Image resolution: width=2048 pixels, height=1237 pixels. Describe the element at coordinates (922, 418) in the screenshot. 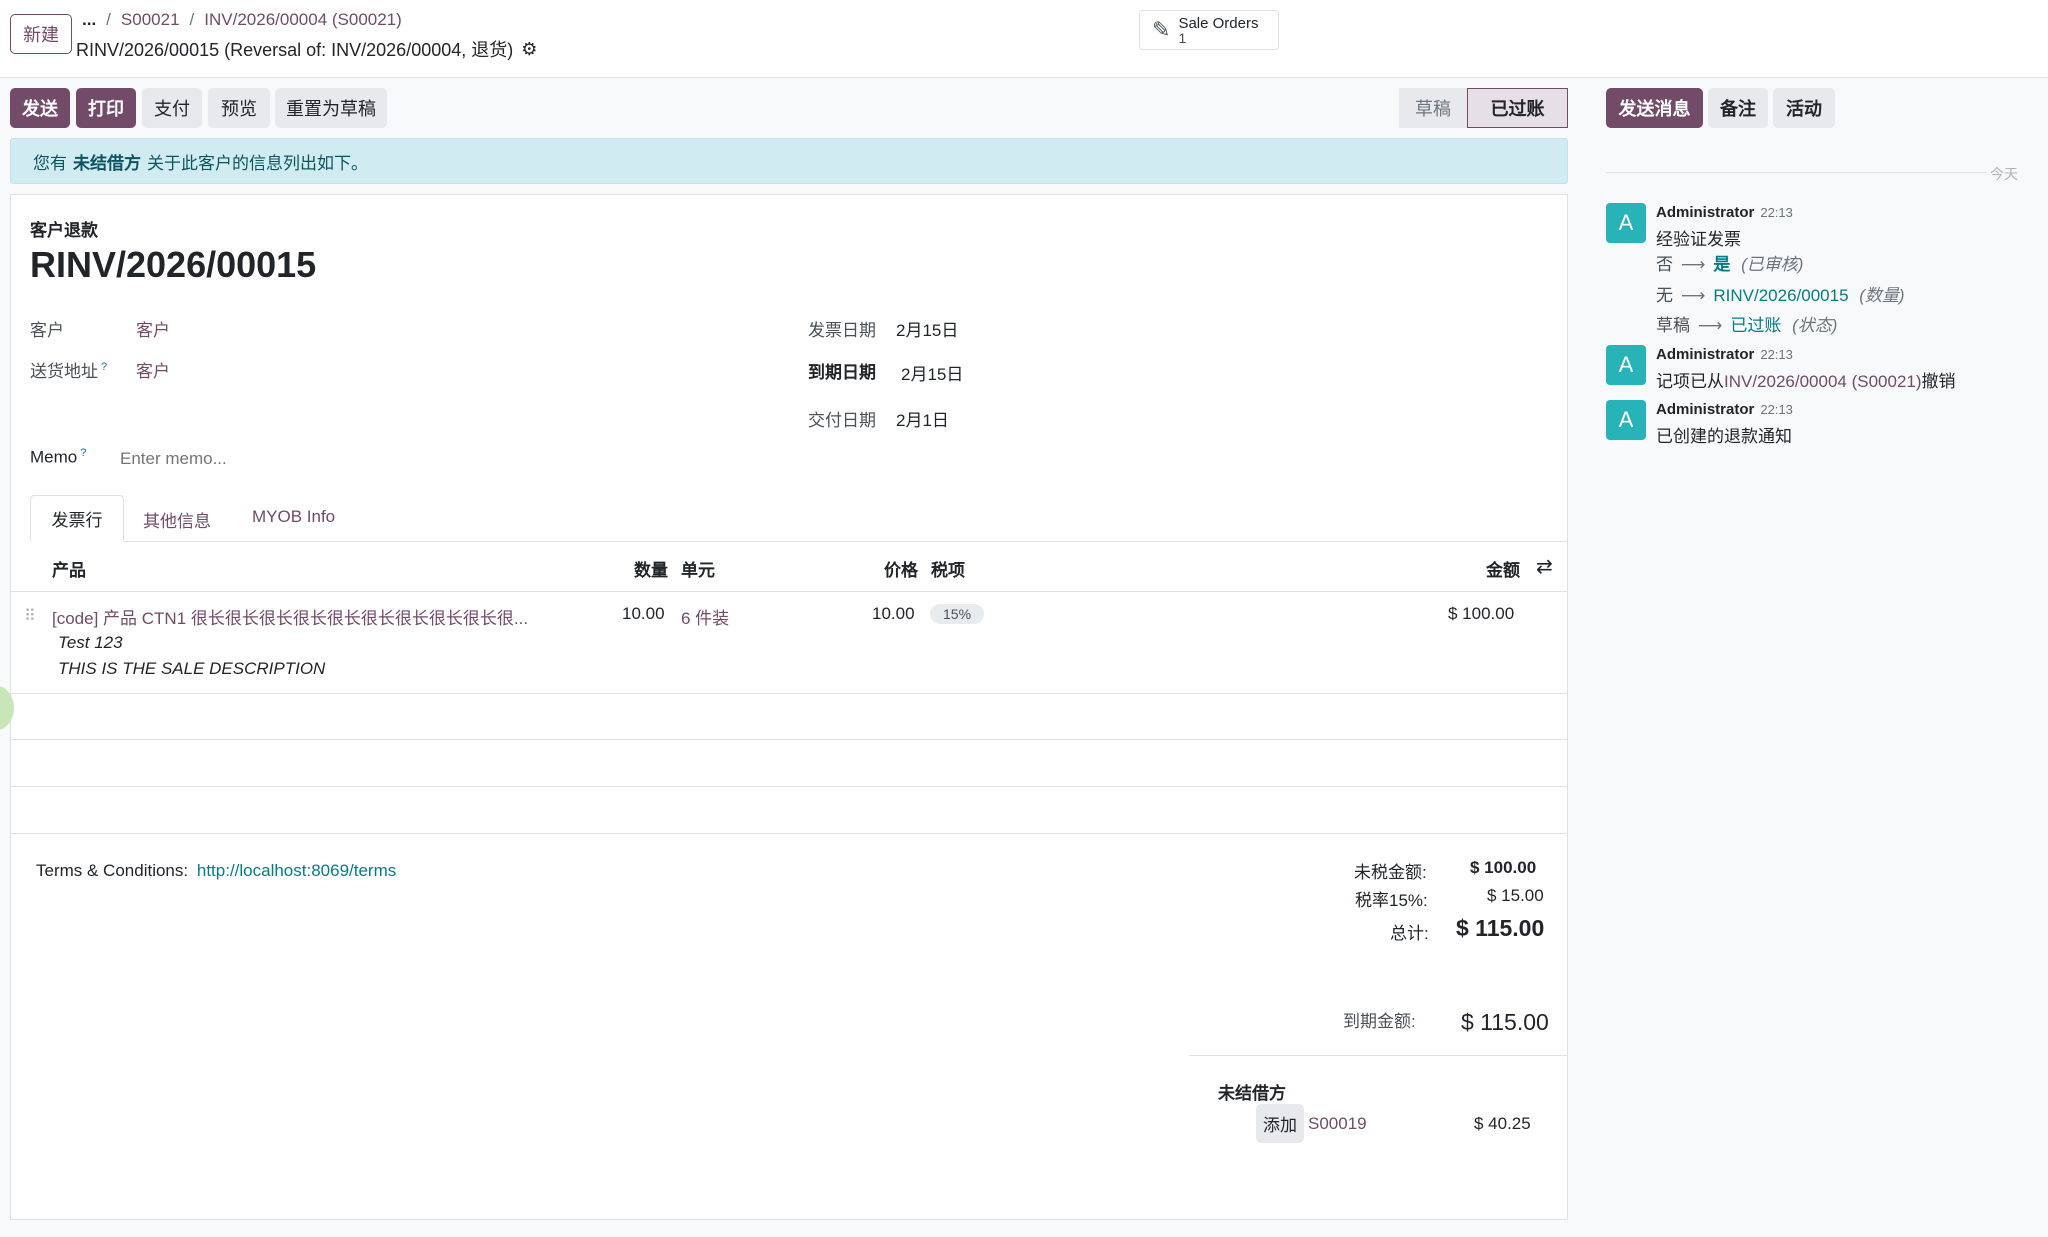

I see `delivery-date-field: 2月1日` at that location.